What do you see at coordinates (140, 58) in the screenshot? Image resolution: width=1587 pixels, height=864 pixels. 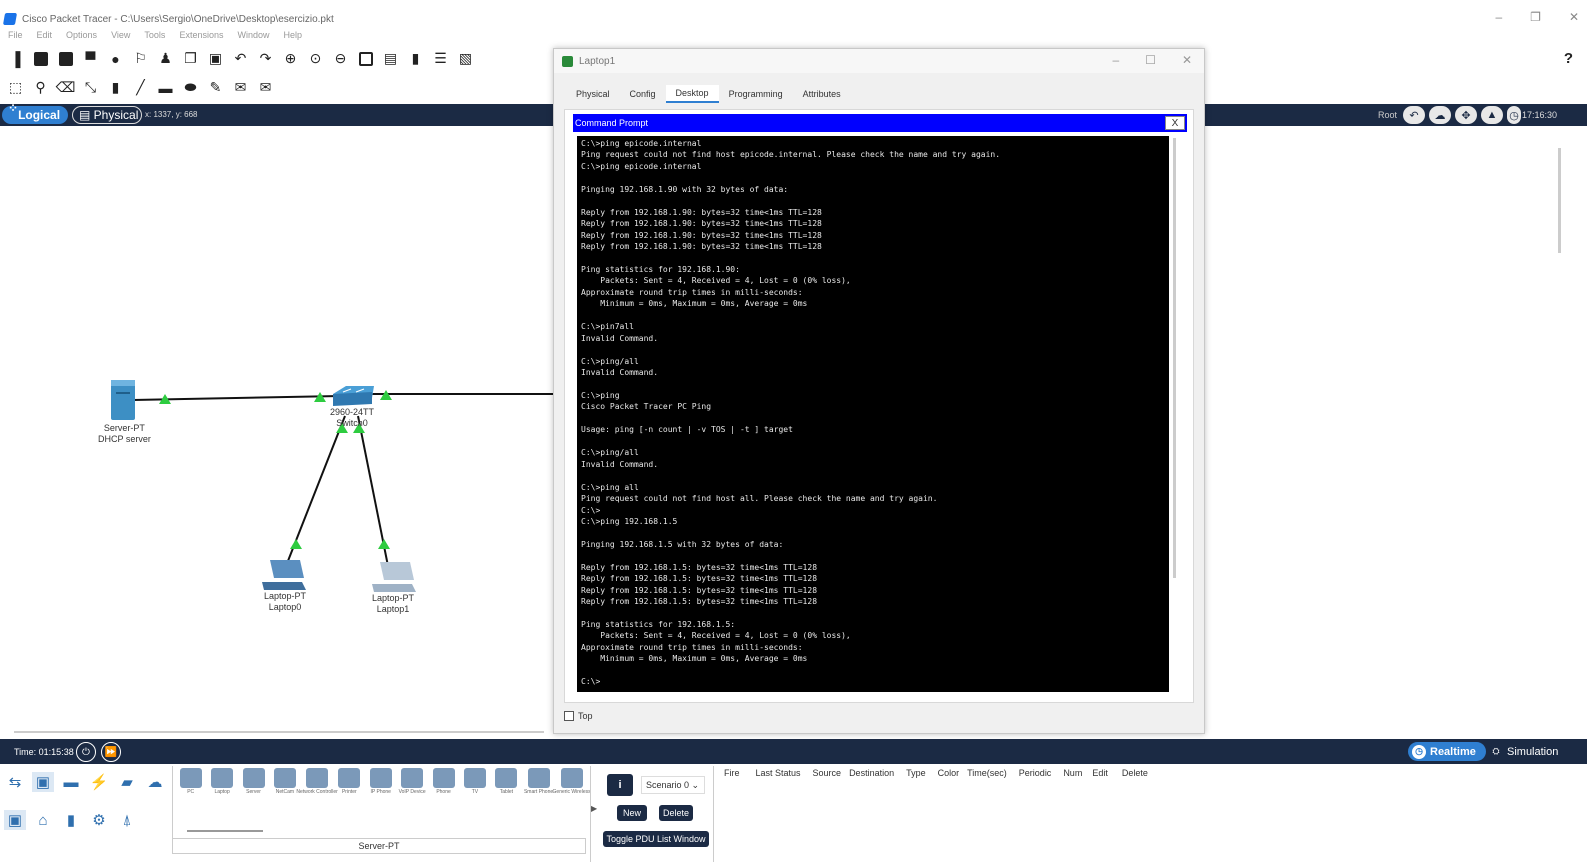 I see `network-wizard-icon: ⚐` at bounding box center [140, 58].